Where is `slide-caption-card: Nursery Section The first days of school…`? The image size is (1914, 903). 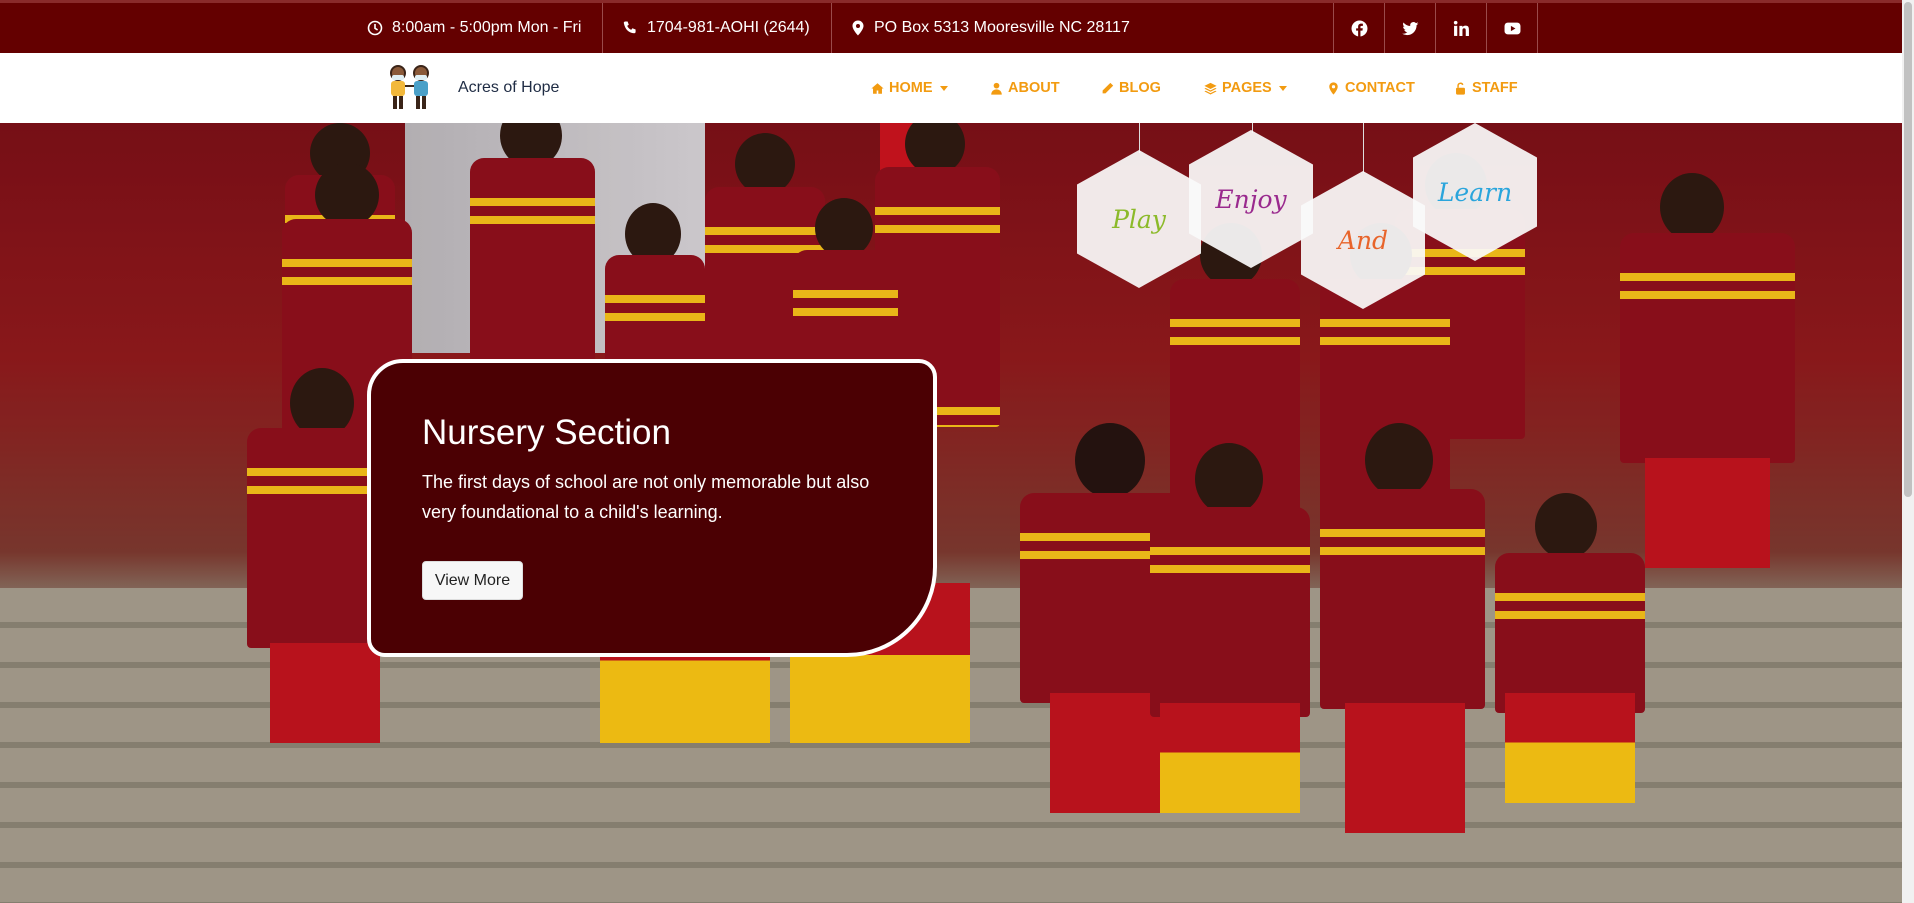 slide-caption-card: Nursery Section The first days of school… is located at coordinates (652, 508).